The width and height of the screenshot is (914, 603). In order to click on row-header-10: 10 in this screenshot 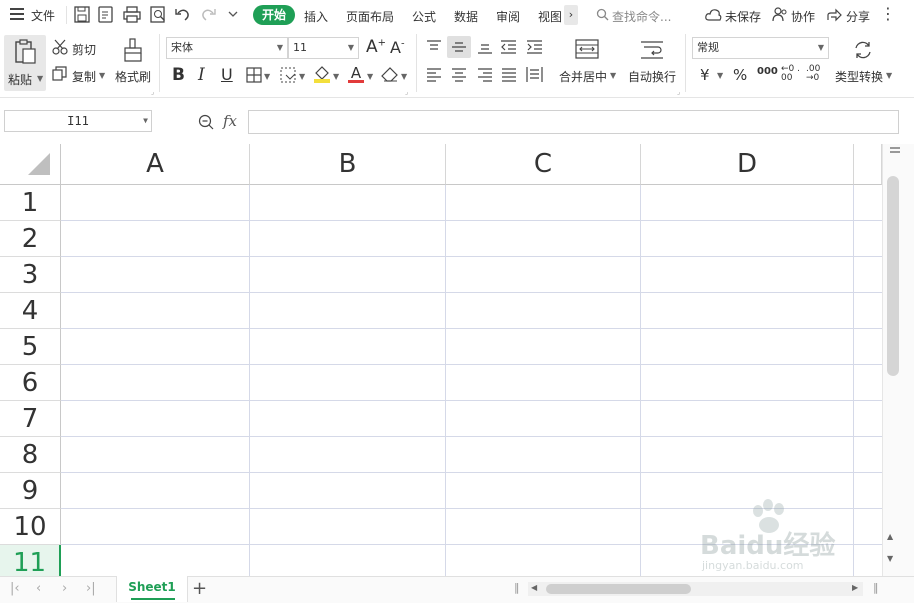, I will do `click(30, 527)`.